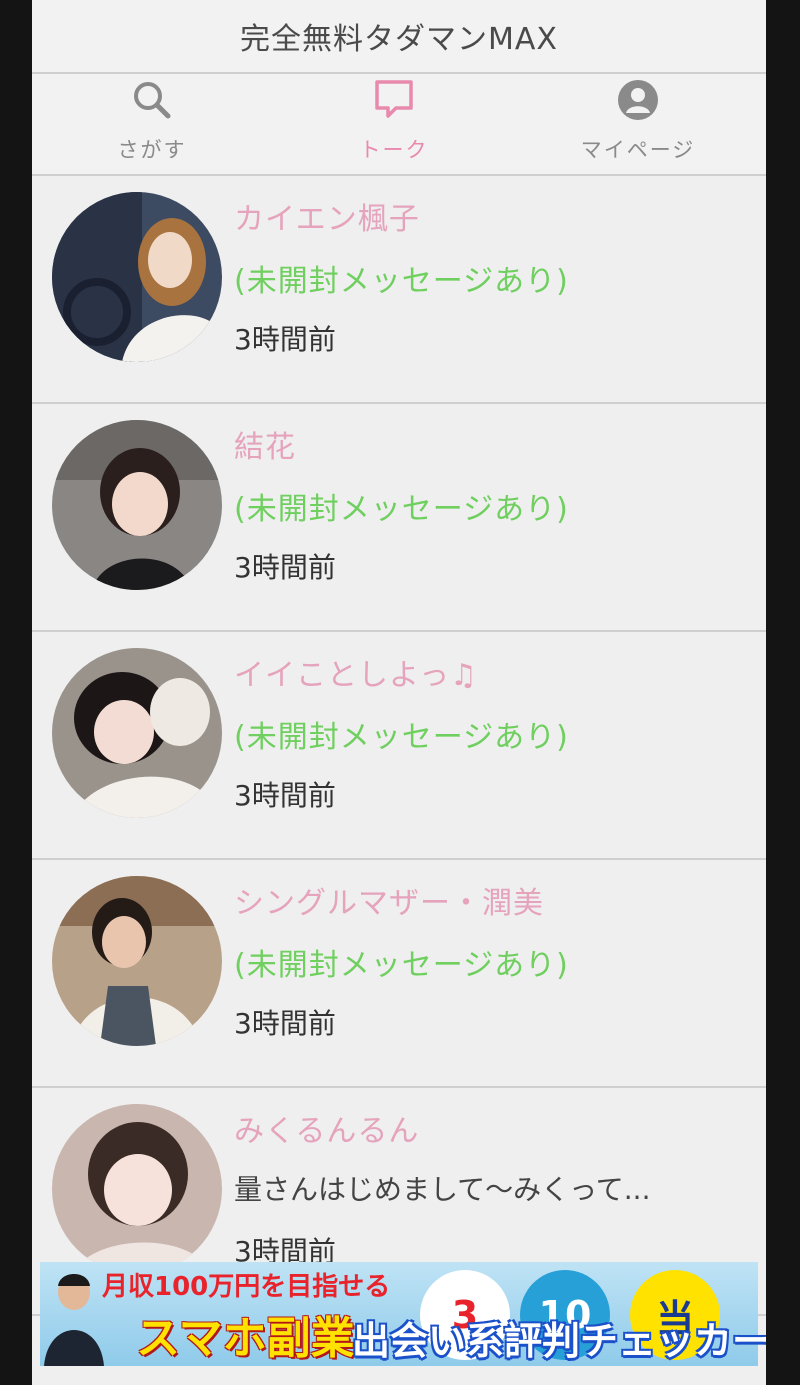  Describe the element at coordinates (394, 124) in the screenshot. I see `tab-talk: トーク` at that location.